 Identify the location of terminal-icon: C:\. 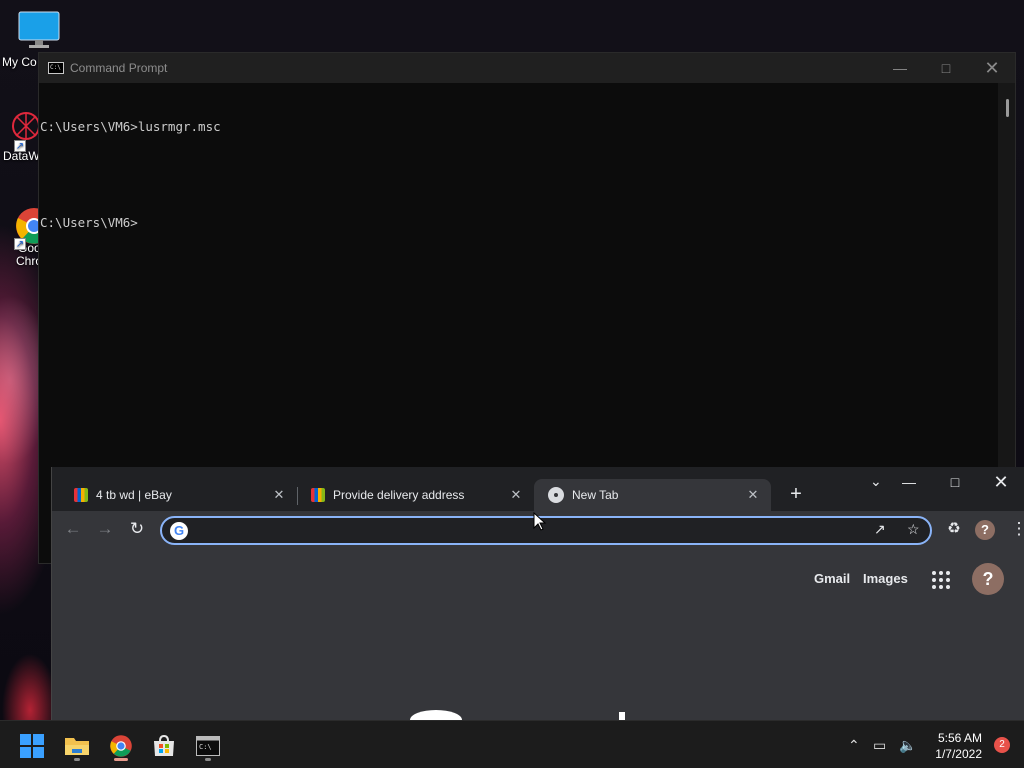
(208, 746).